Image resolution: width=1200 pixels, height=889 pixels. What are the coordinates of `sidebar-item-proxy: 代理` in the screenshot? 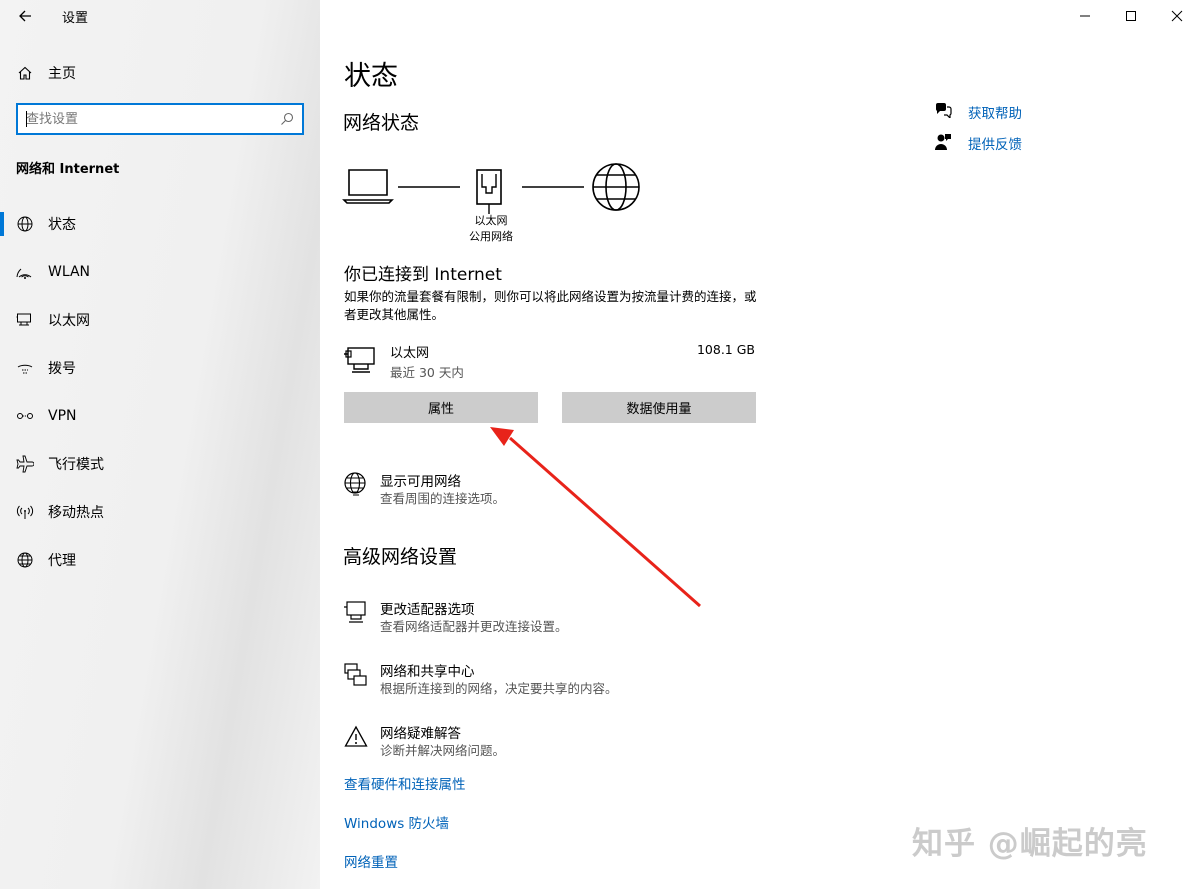 It's located at (160, 560).